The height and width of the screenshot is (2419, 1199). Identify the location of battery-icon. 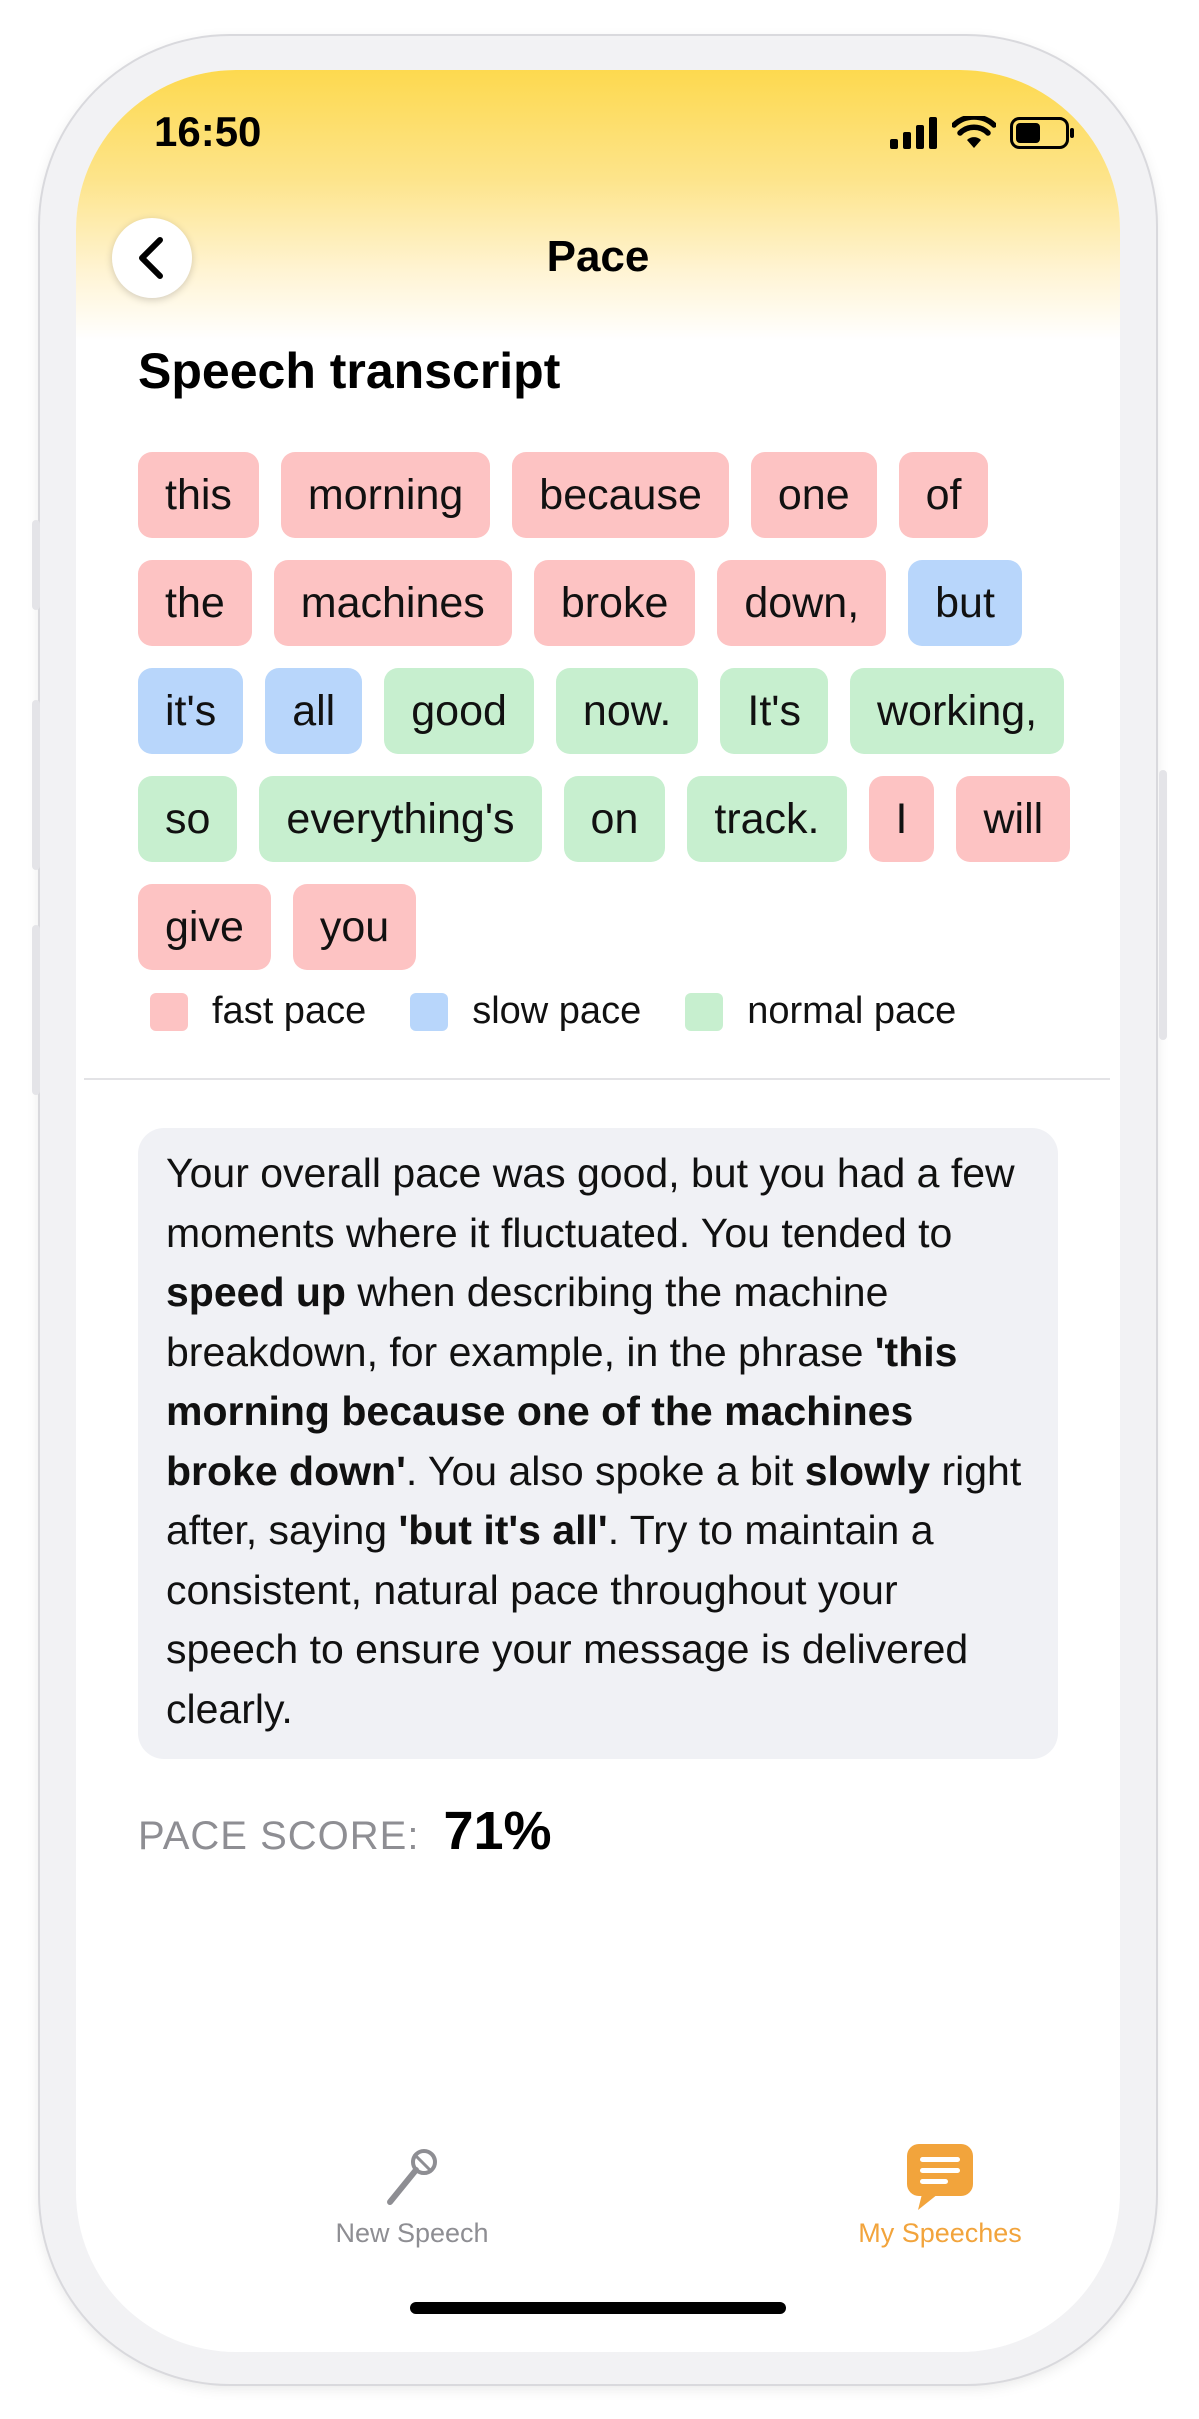
(1042, 133).